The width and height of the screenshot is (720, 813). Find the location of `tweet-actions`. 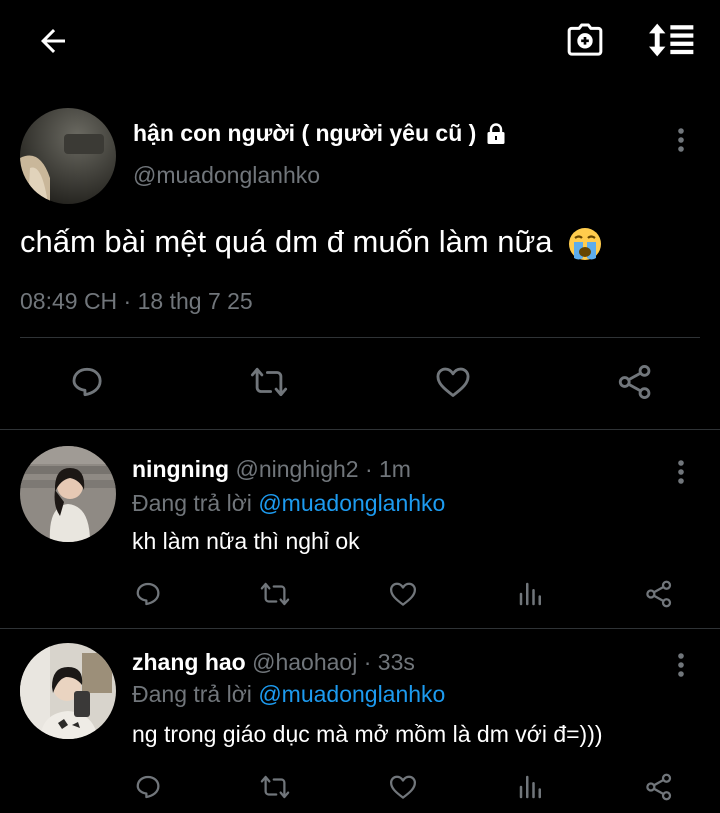

tweet-actions is located at coordinates (360, 383).